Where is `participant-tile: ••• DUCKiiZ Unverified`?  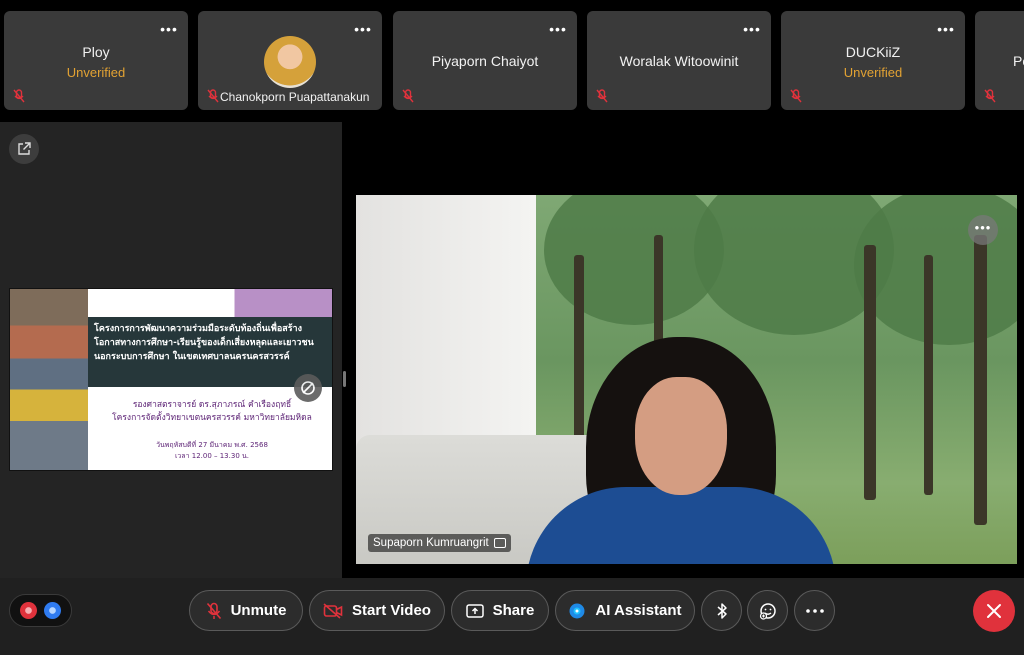
participant-tile: ••• DUCKiiZ Unverified is located at coordinates (873, 60).